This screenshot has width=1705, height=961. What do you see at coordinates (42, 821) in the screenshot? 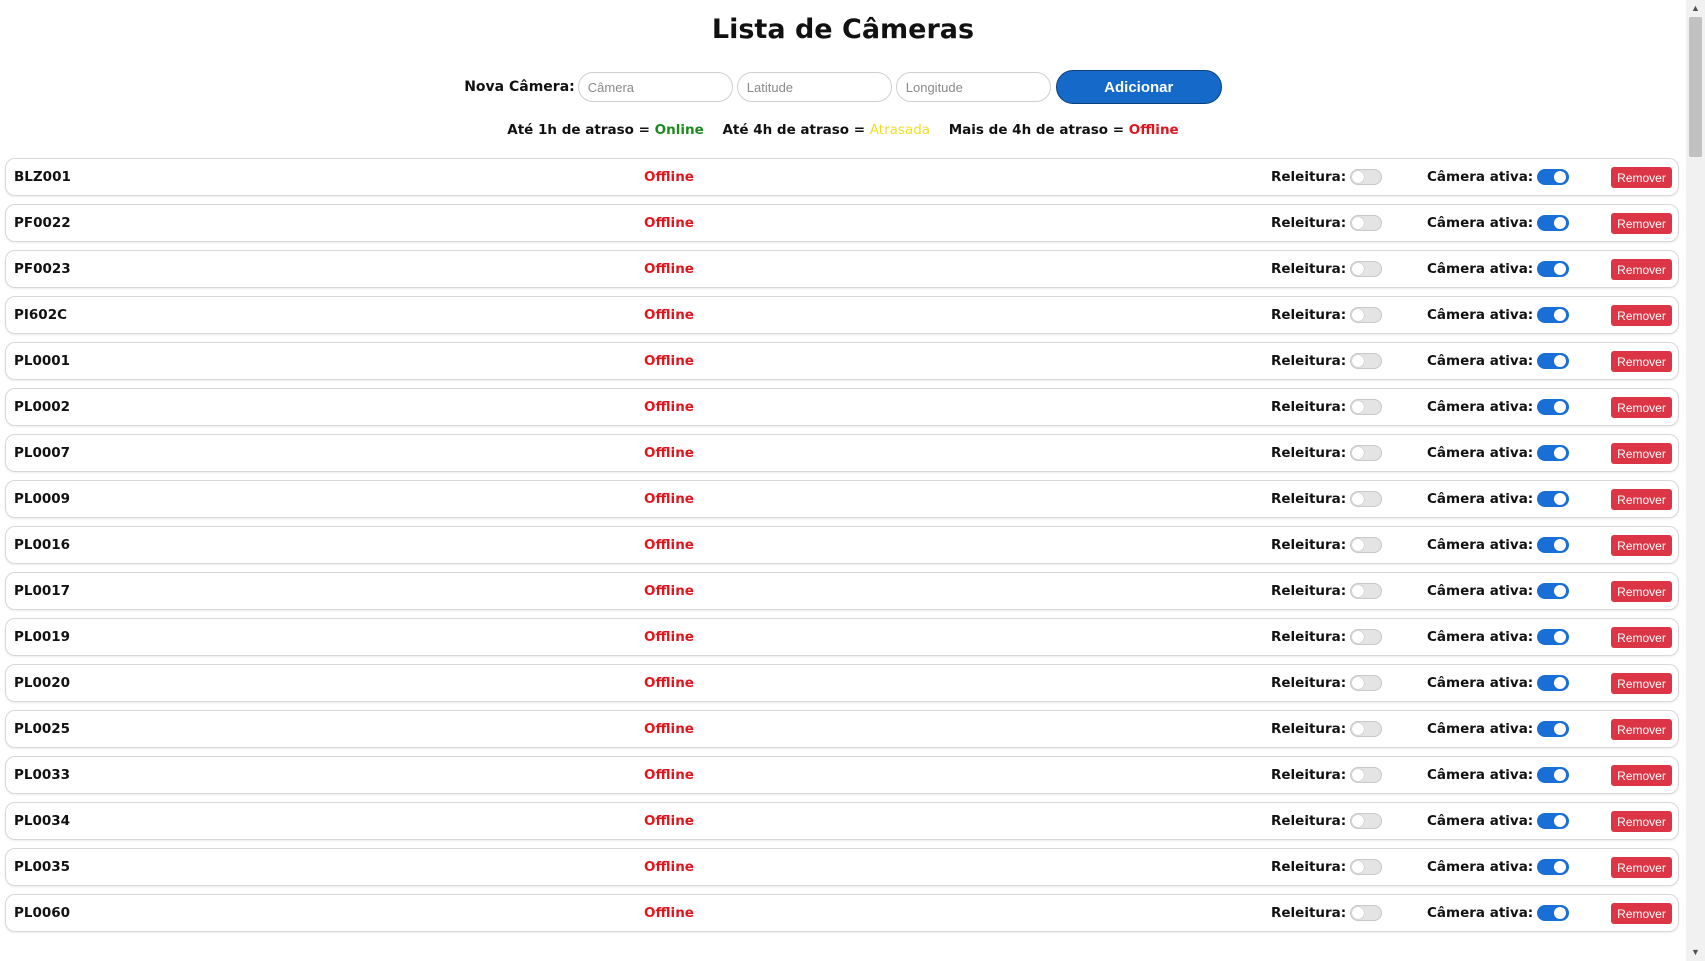
I see `camera-name: PL0034` at bounding box center [42, 821].